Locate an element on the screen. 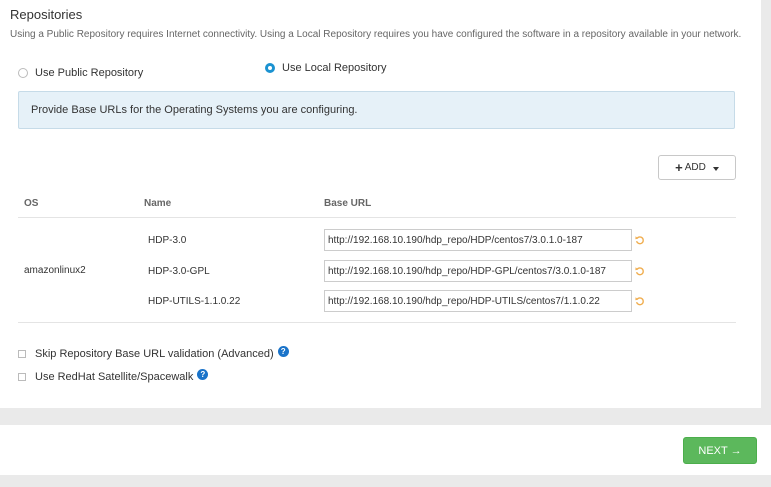  local-repo-radio is located at coordinates (270, 68).